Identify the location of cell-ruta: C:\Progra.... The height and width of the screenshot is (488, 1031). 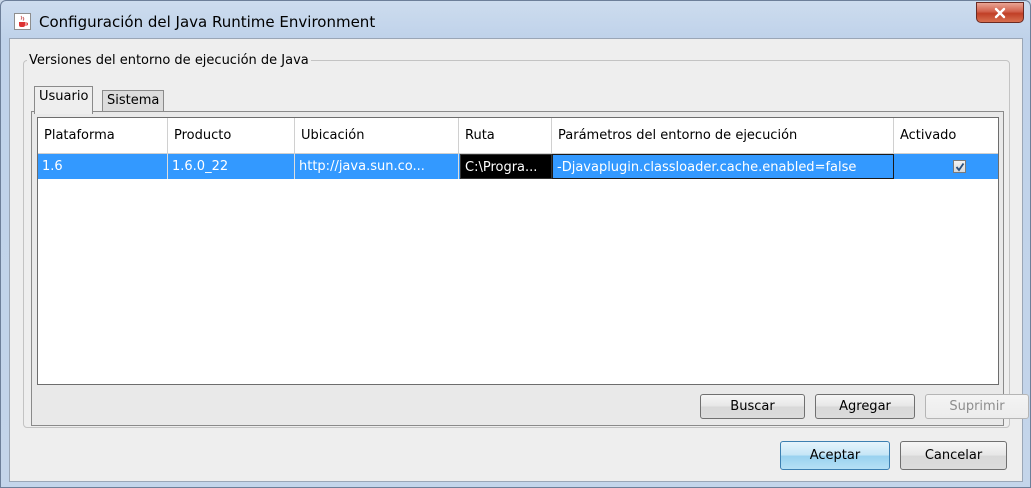
(506, 166).